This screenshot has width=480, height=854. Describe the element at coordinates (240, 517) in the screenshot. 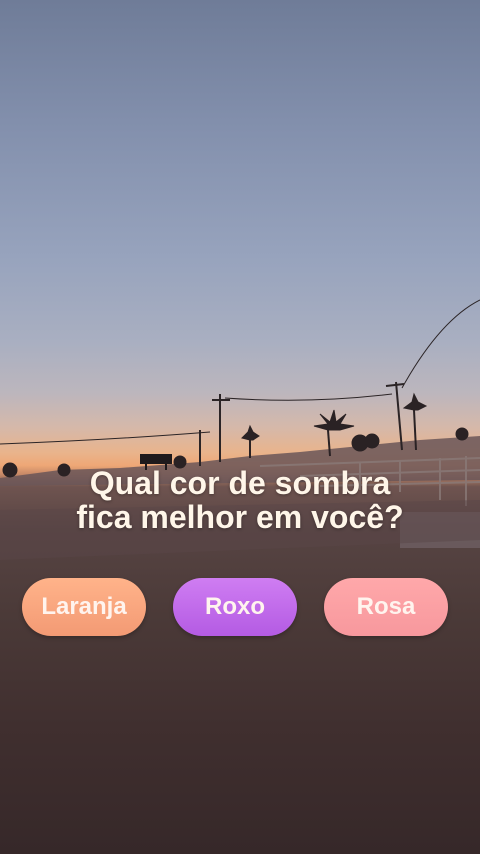

I see `question-line-2: fica melhor em você?` at that location.